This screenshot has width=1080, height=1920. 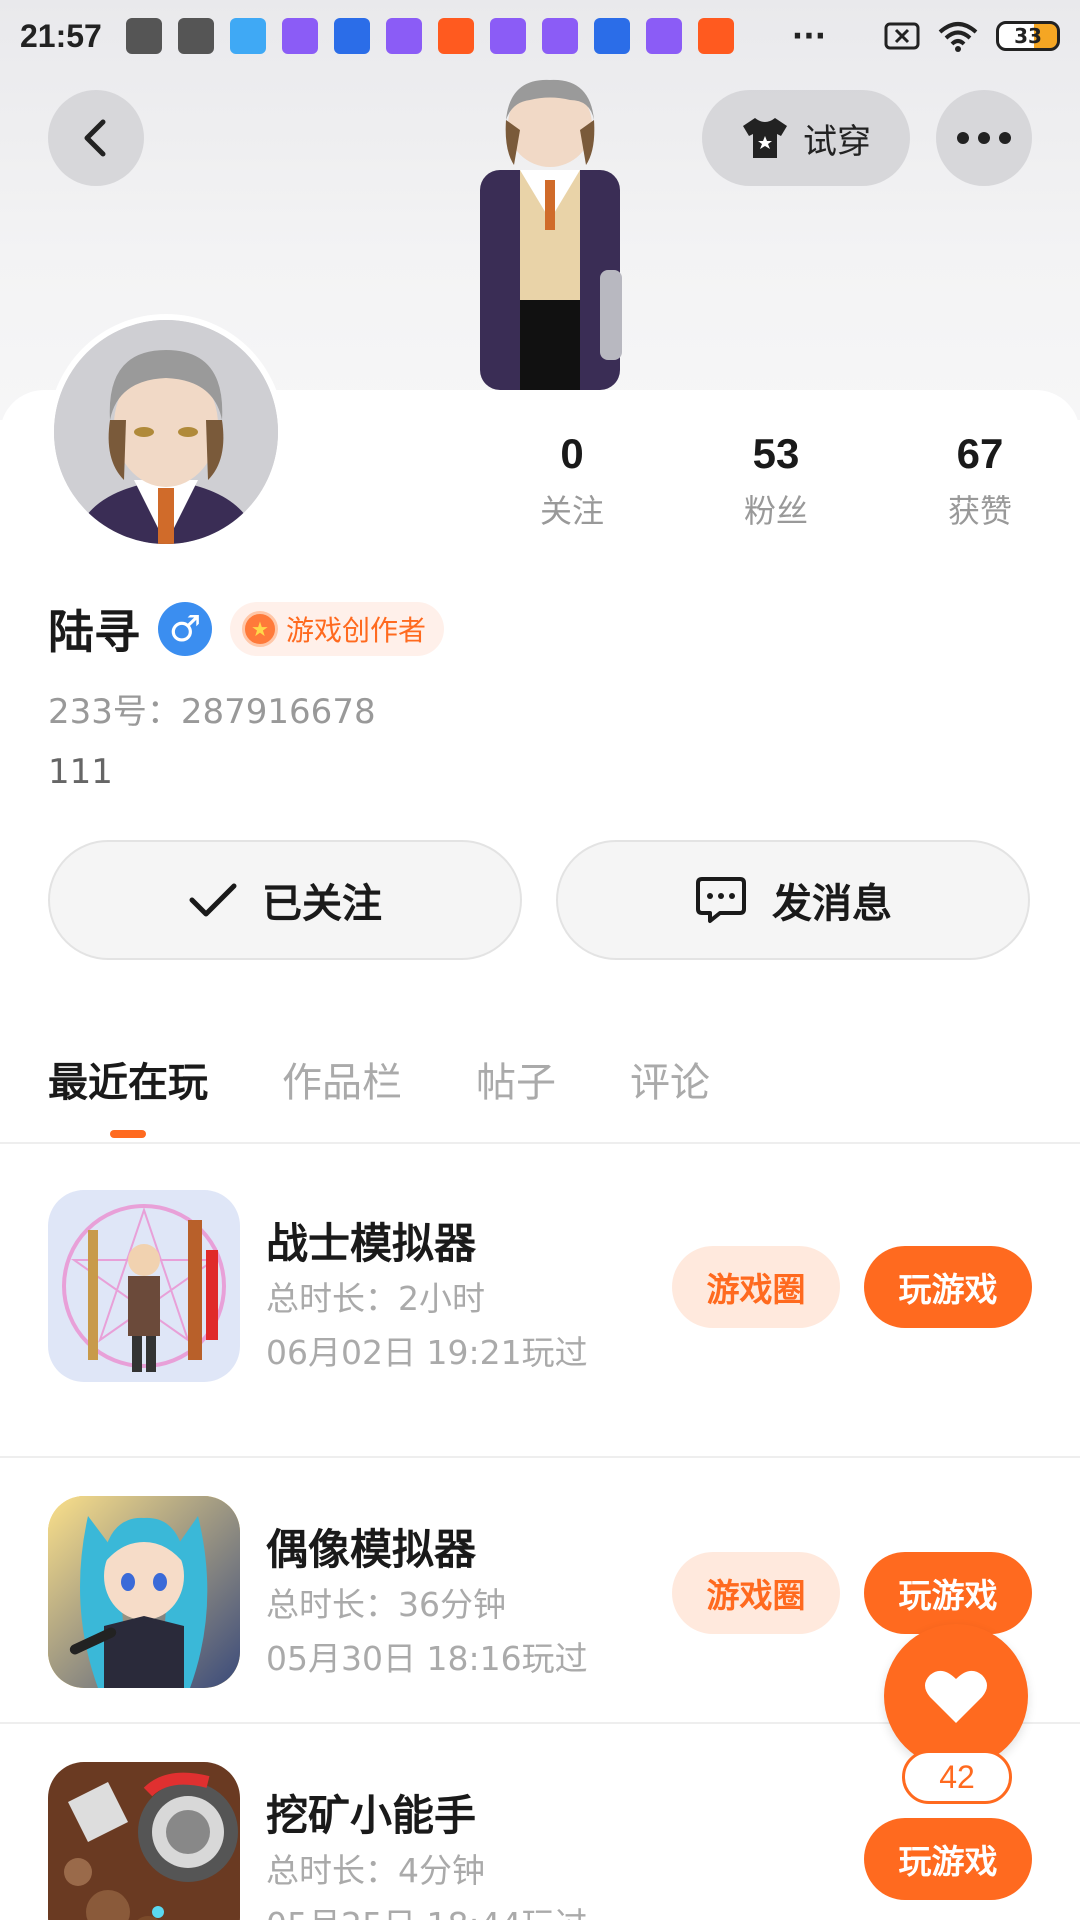 What do you see at coordinates (356, 630) in the screenshot?
I see `badge-label: 游戏创作者` at bounding box center [356, 630].